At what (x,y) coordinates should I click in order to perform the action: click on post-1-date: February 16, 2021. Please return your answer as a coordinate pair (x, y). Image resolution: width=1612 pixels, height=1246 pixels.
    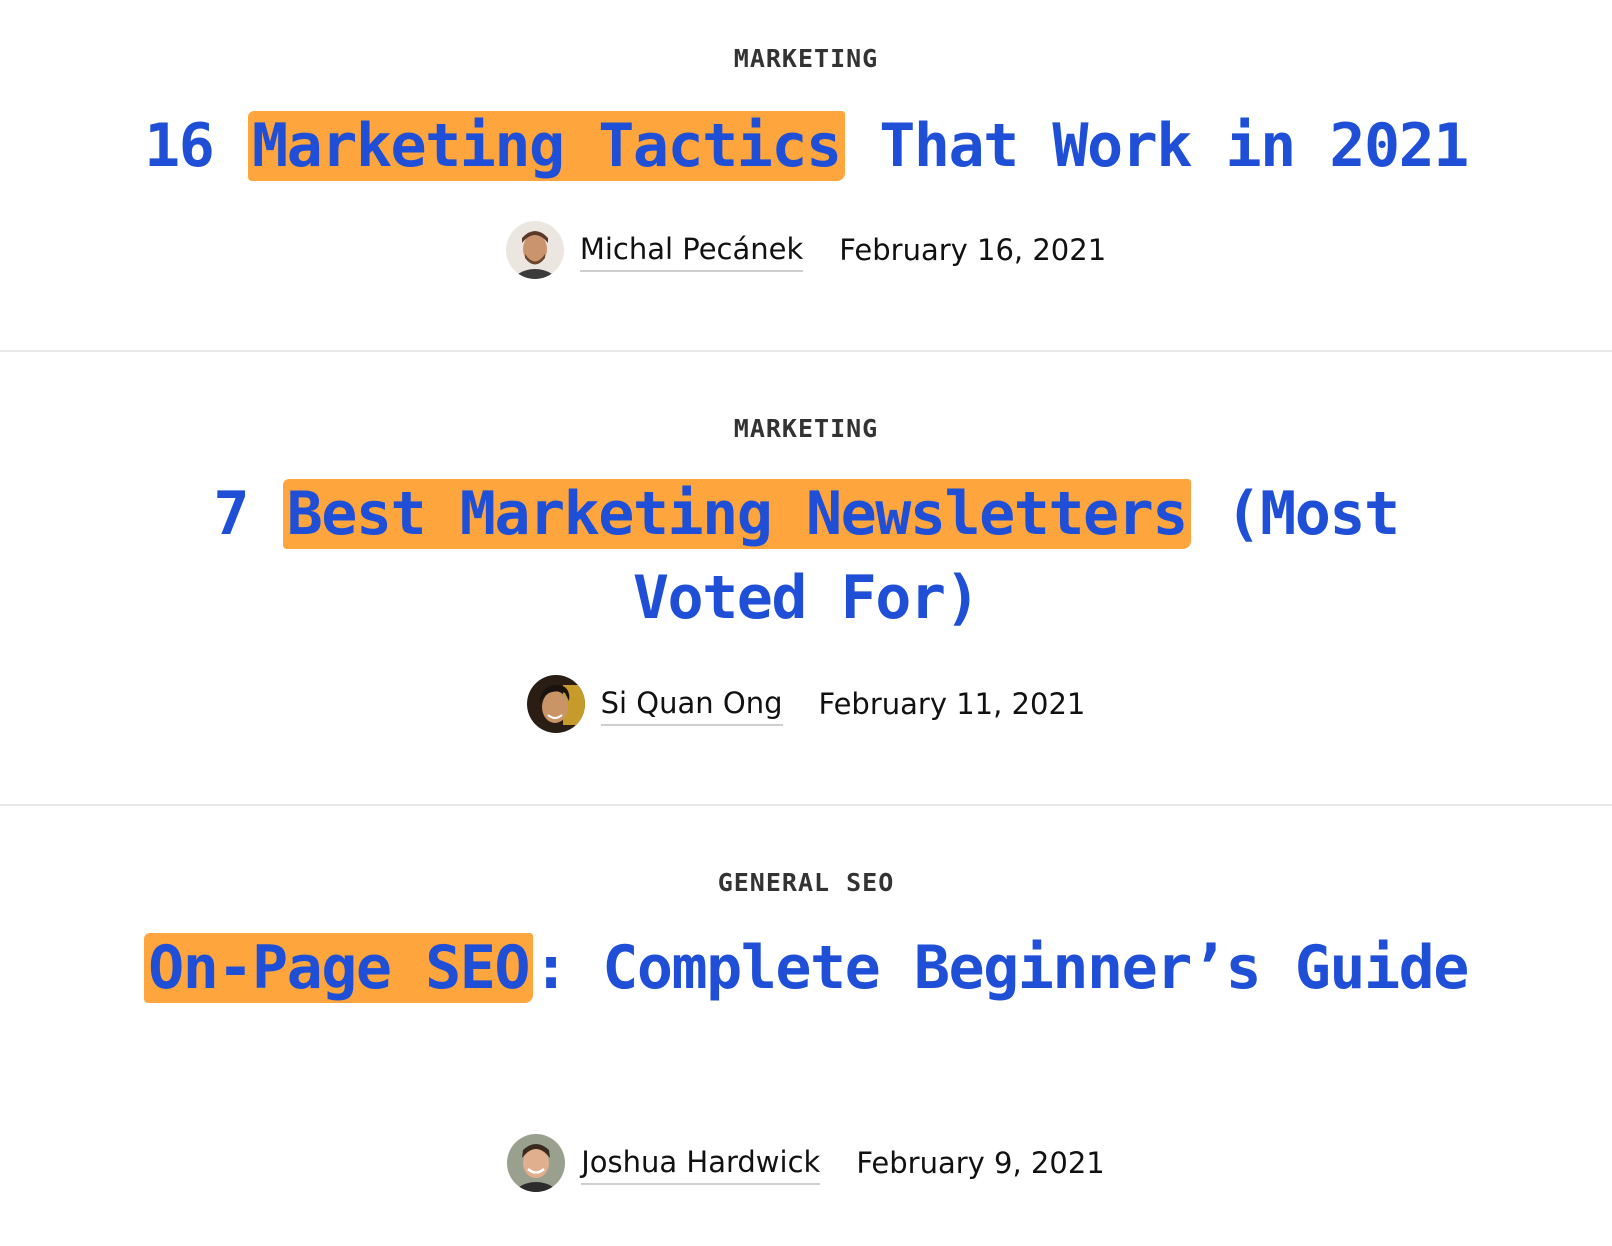
    Looking at the image, I should click on (973, 250).